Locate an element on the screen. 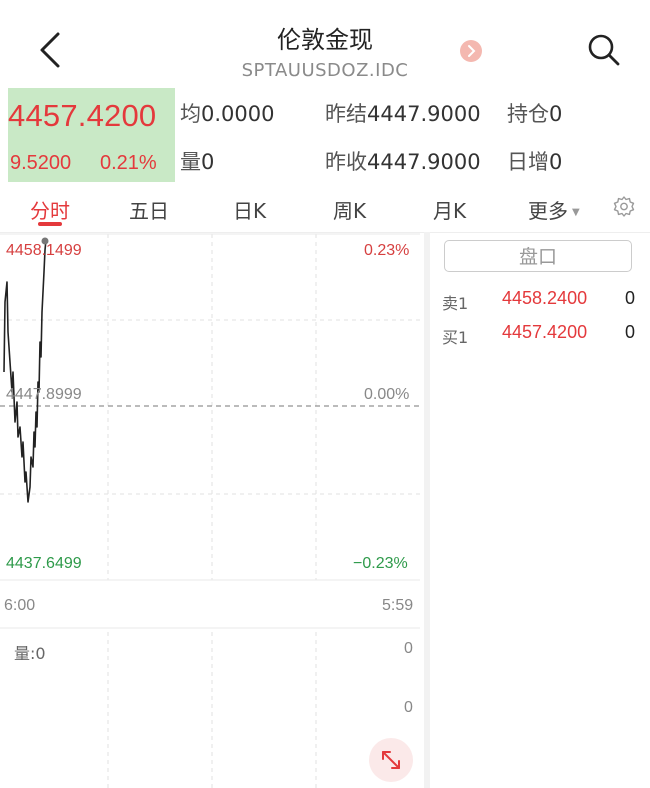 The width and height of the screenshot is (650, 788). tab-five-day: 五日 is located at coordinates (149, 209).